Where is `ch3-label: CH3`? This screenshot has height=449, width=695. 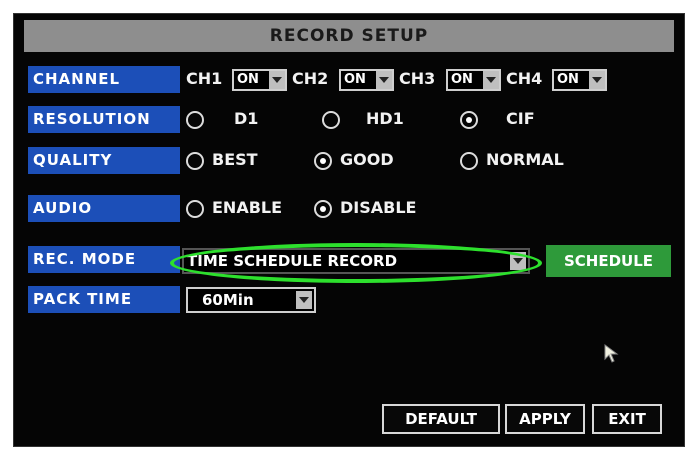 ch3-label: CH3 is located at coordinates (417, 78).